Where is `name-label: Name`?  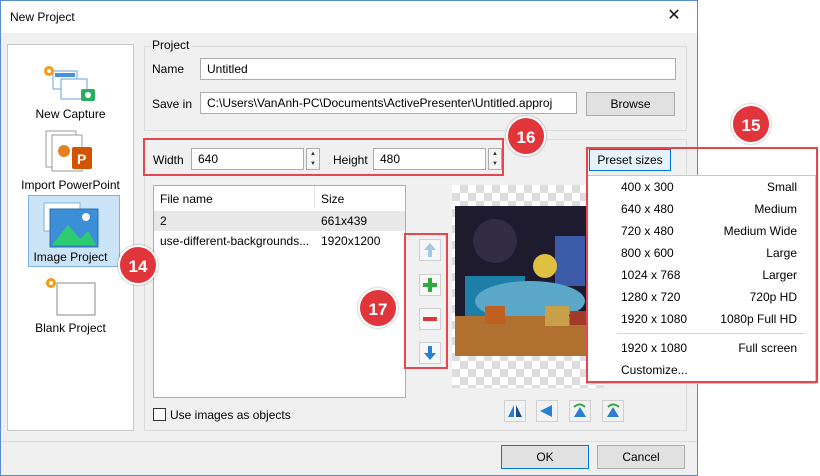 name-label: Name is located at coordinates (168, 69).